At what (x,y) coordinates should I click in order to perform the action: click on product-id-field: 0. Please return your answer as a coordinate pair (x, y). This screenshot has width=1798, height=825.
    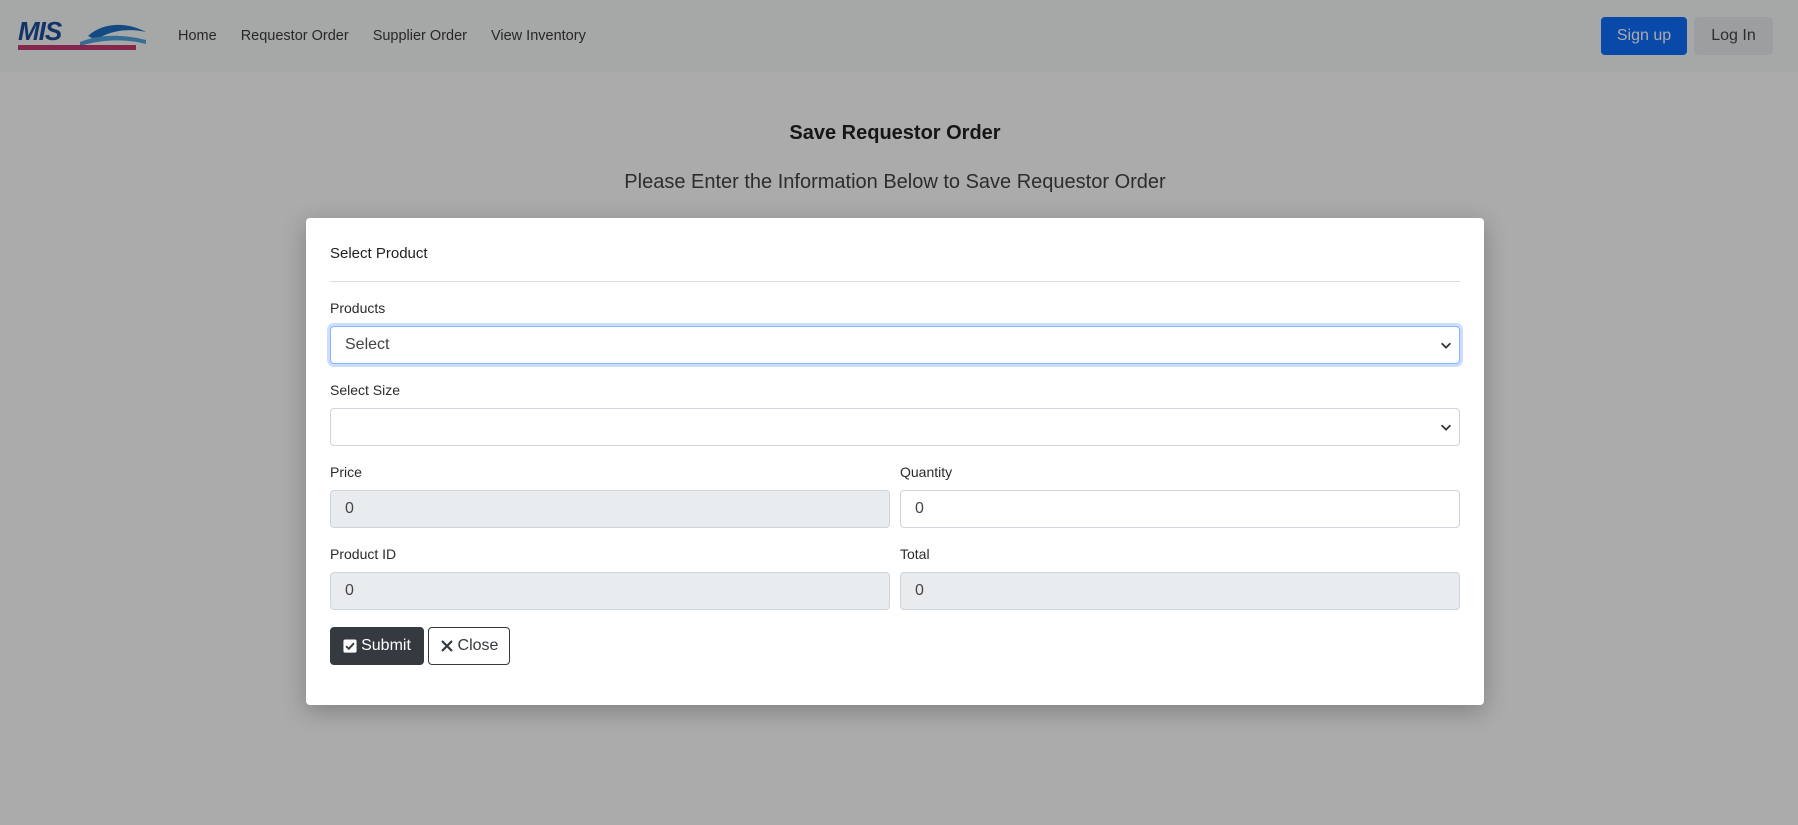
    Looking at the image, I should click on (610, 591).